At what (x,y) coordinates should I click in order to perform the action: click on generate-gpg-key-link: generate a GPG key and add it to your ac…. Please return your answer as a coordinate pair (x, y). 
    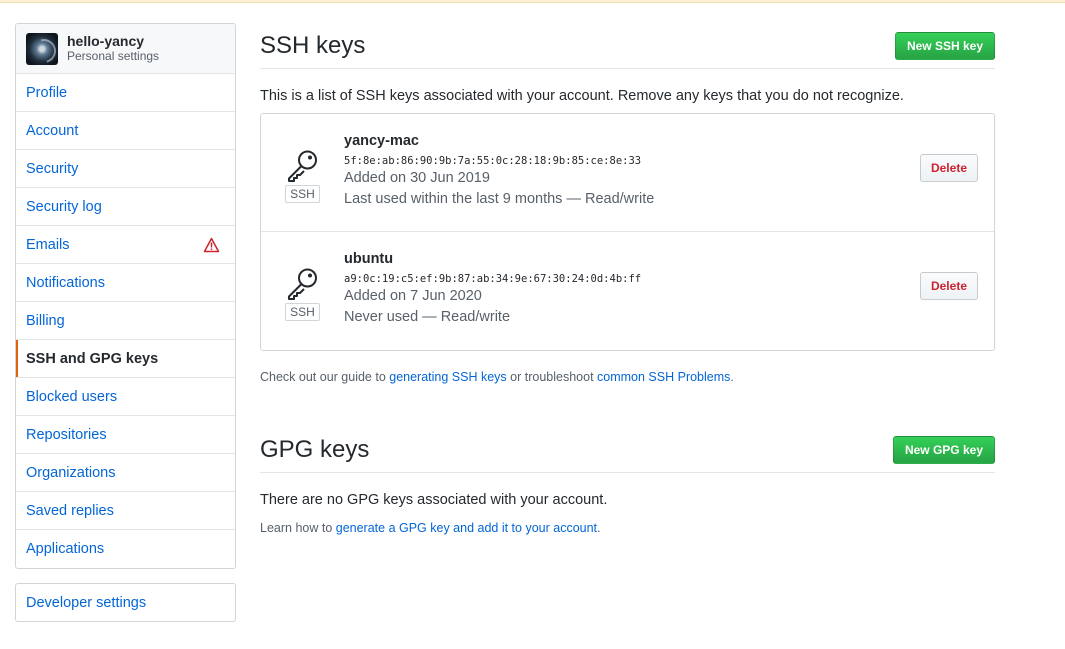
    Looking at the image, I should click on (466, 528).